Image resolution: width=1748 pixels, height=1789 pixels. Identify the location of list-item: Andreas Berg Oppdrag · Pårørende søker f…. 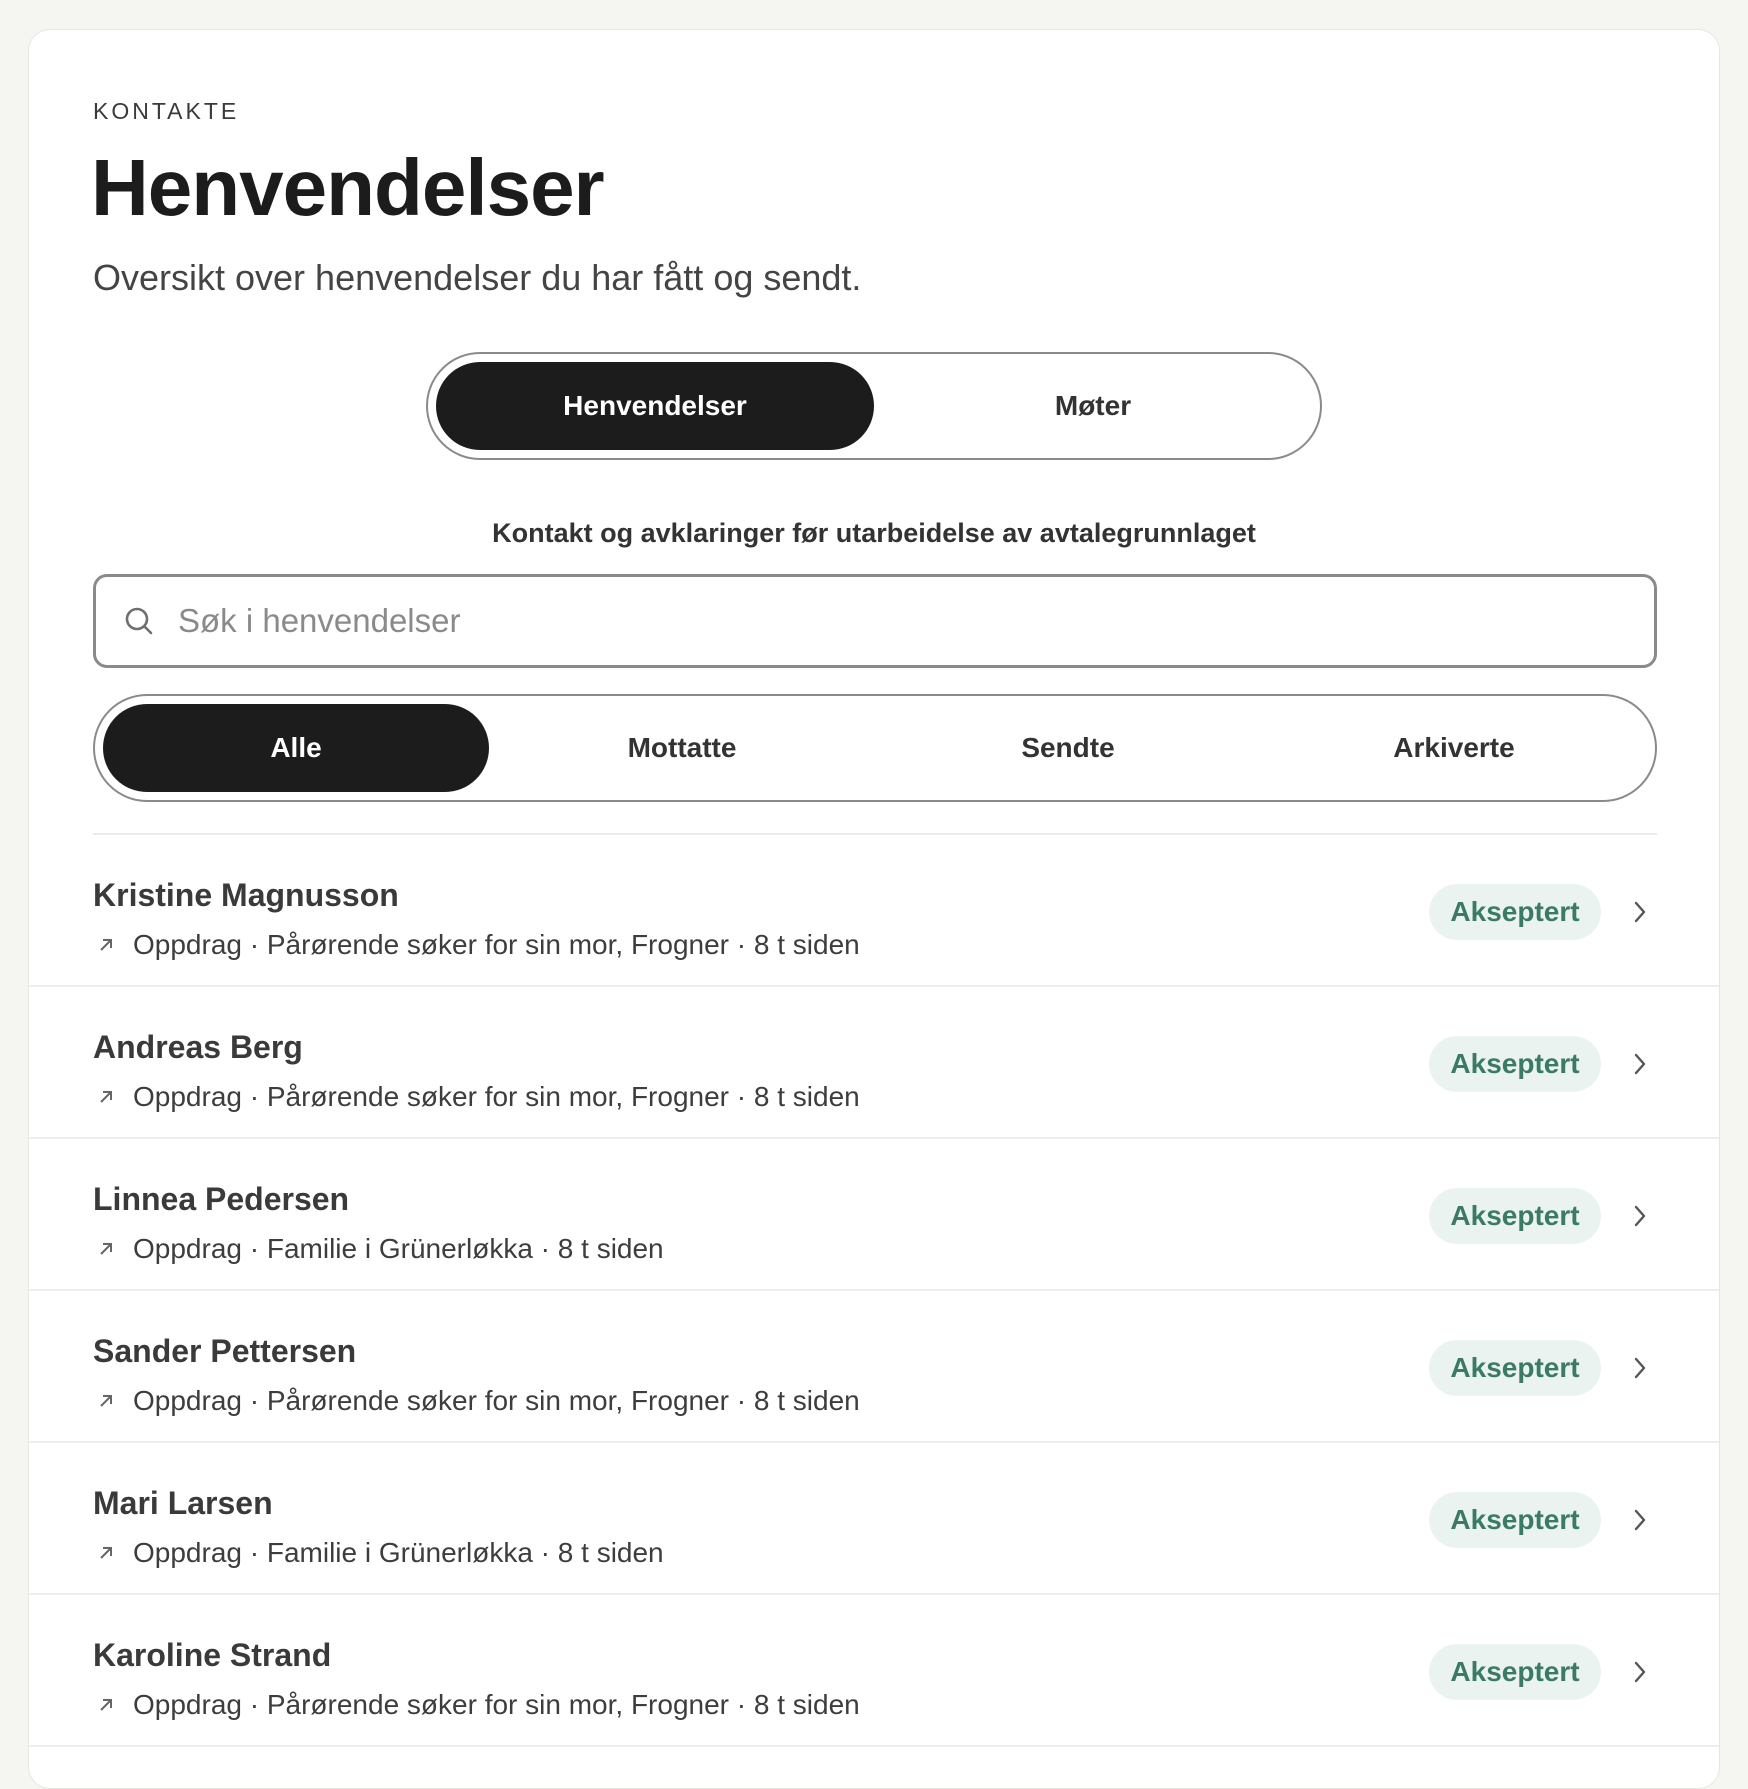
(874, 1063).